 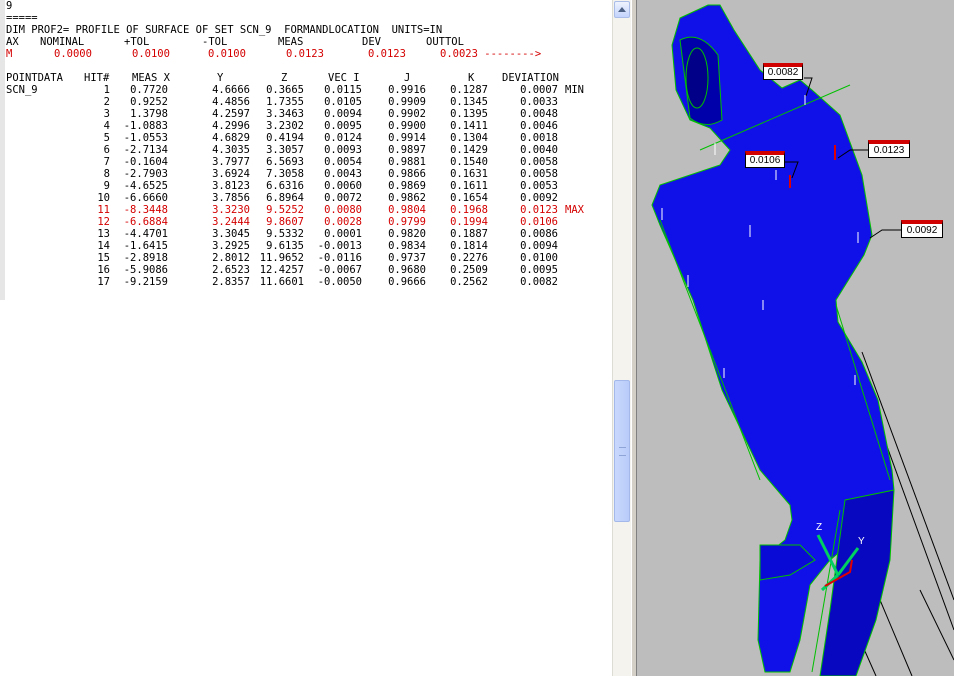 I want to click on cell-meas-x: -2.7903, so click(x=145, y=174).